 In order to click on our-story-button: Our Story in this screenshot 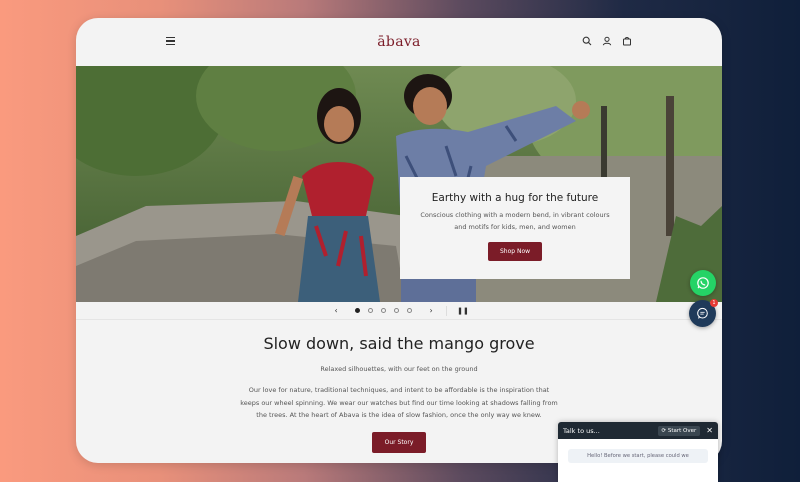, I will do `click(399, 442)`.